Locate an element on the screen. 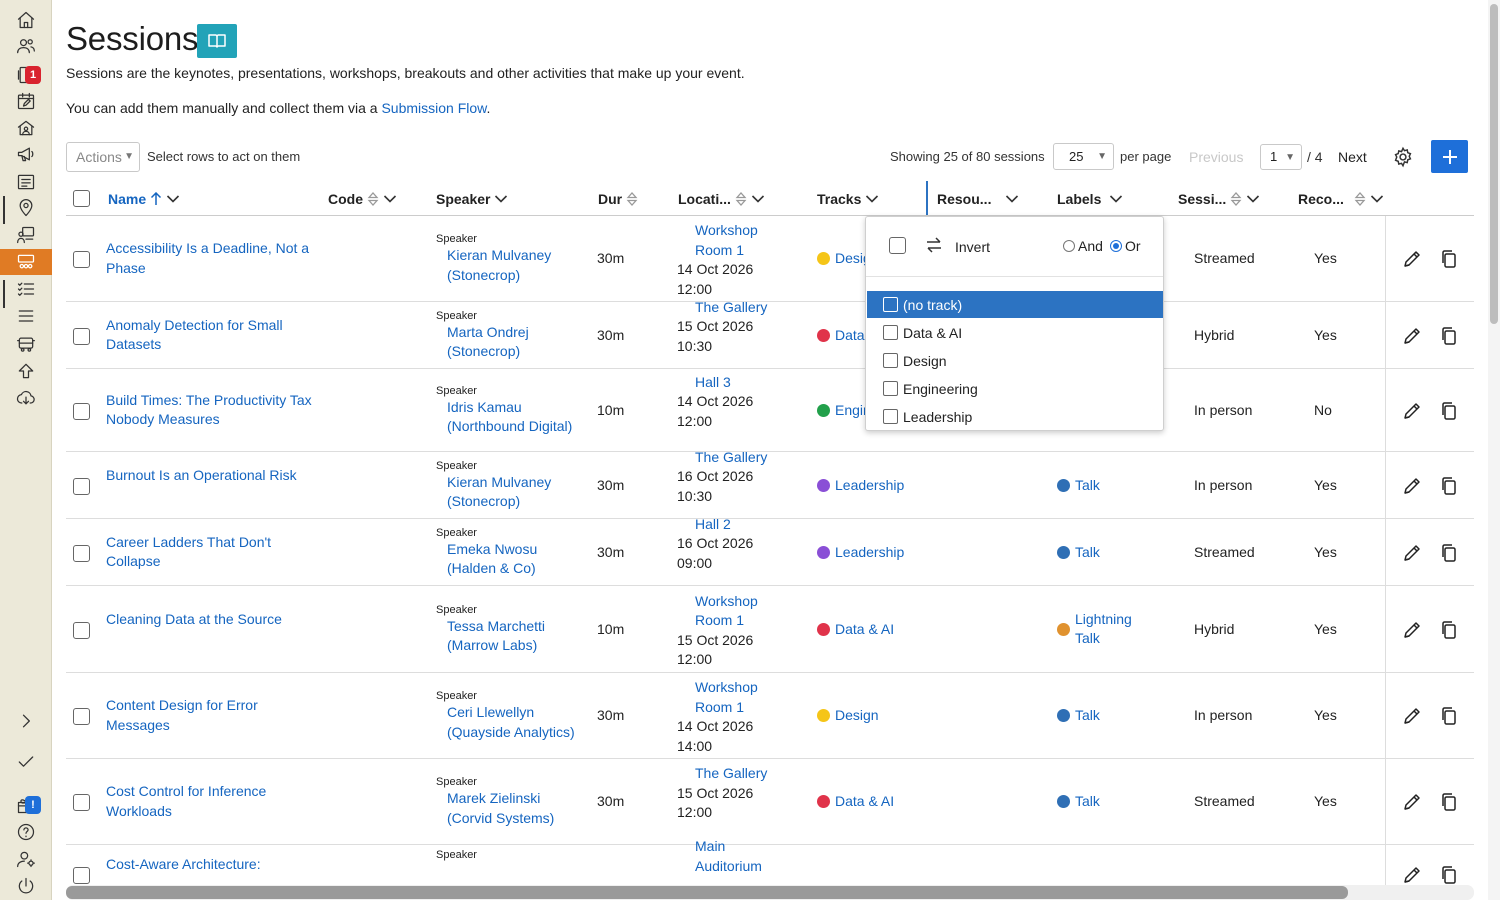 This screenshot has height=900, width=1500. help-guide-button is located at coordinates (217, 41).